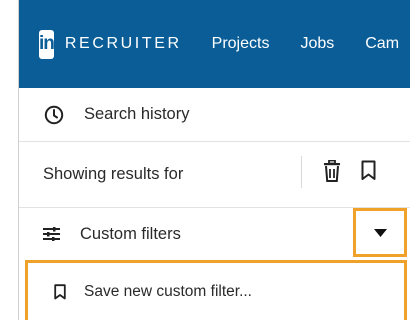  Describe the element at coordinates (51, 234) in the screenshot. I see `sliders-icon` at that location.